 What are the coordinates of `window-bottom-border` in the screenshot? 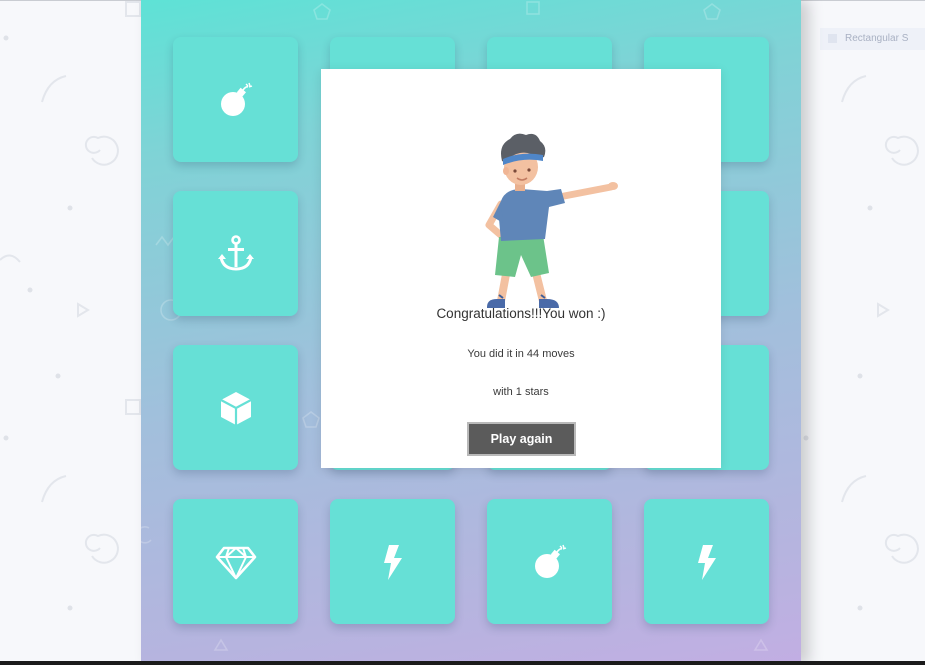 It's located at (462, 663).